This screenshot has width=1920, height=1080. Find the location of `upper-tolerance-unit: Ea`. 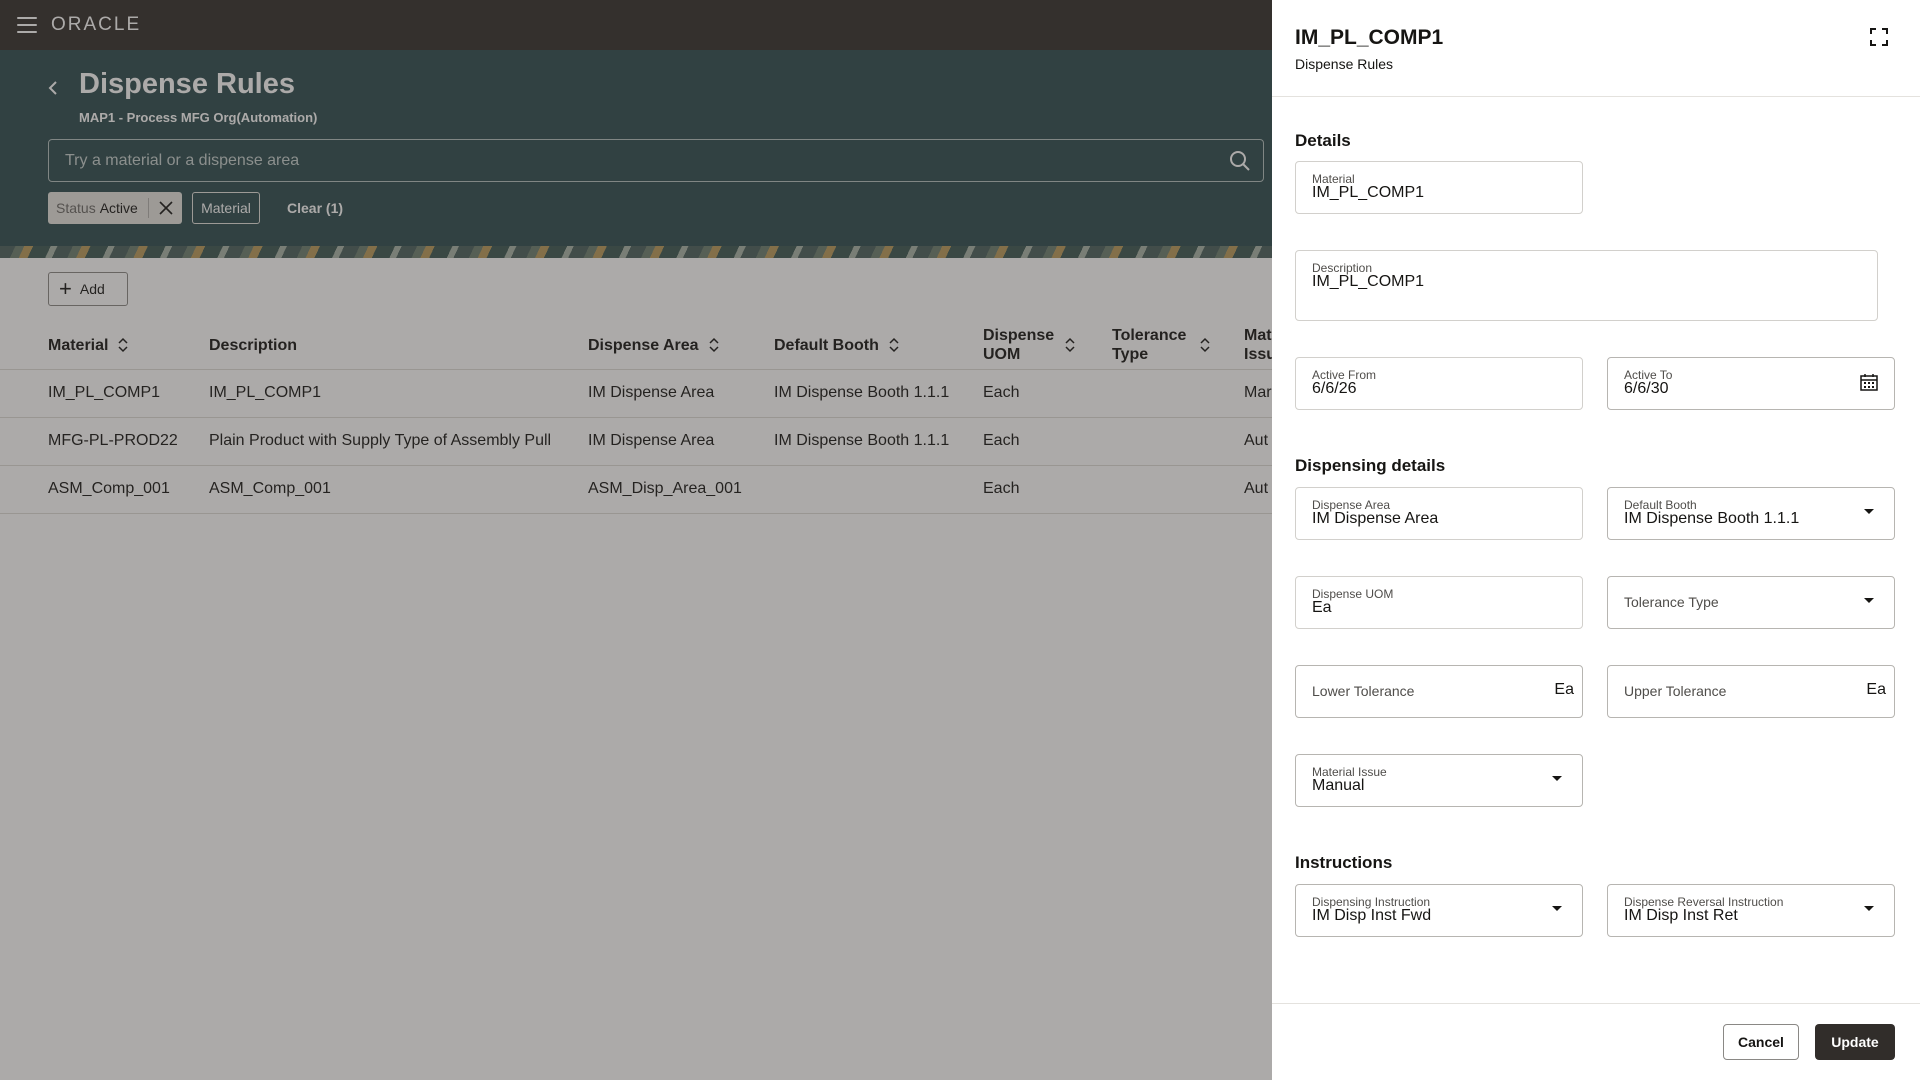

upper-tolerance-unit: Ea is located at coordinates (1876, 689).